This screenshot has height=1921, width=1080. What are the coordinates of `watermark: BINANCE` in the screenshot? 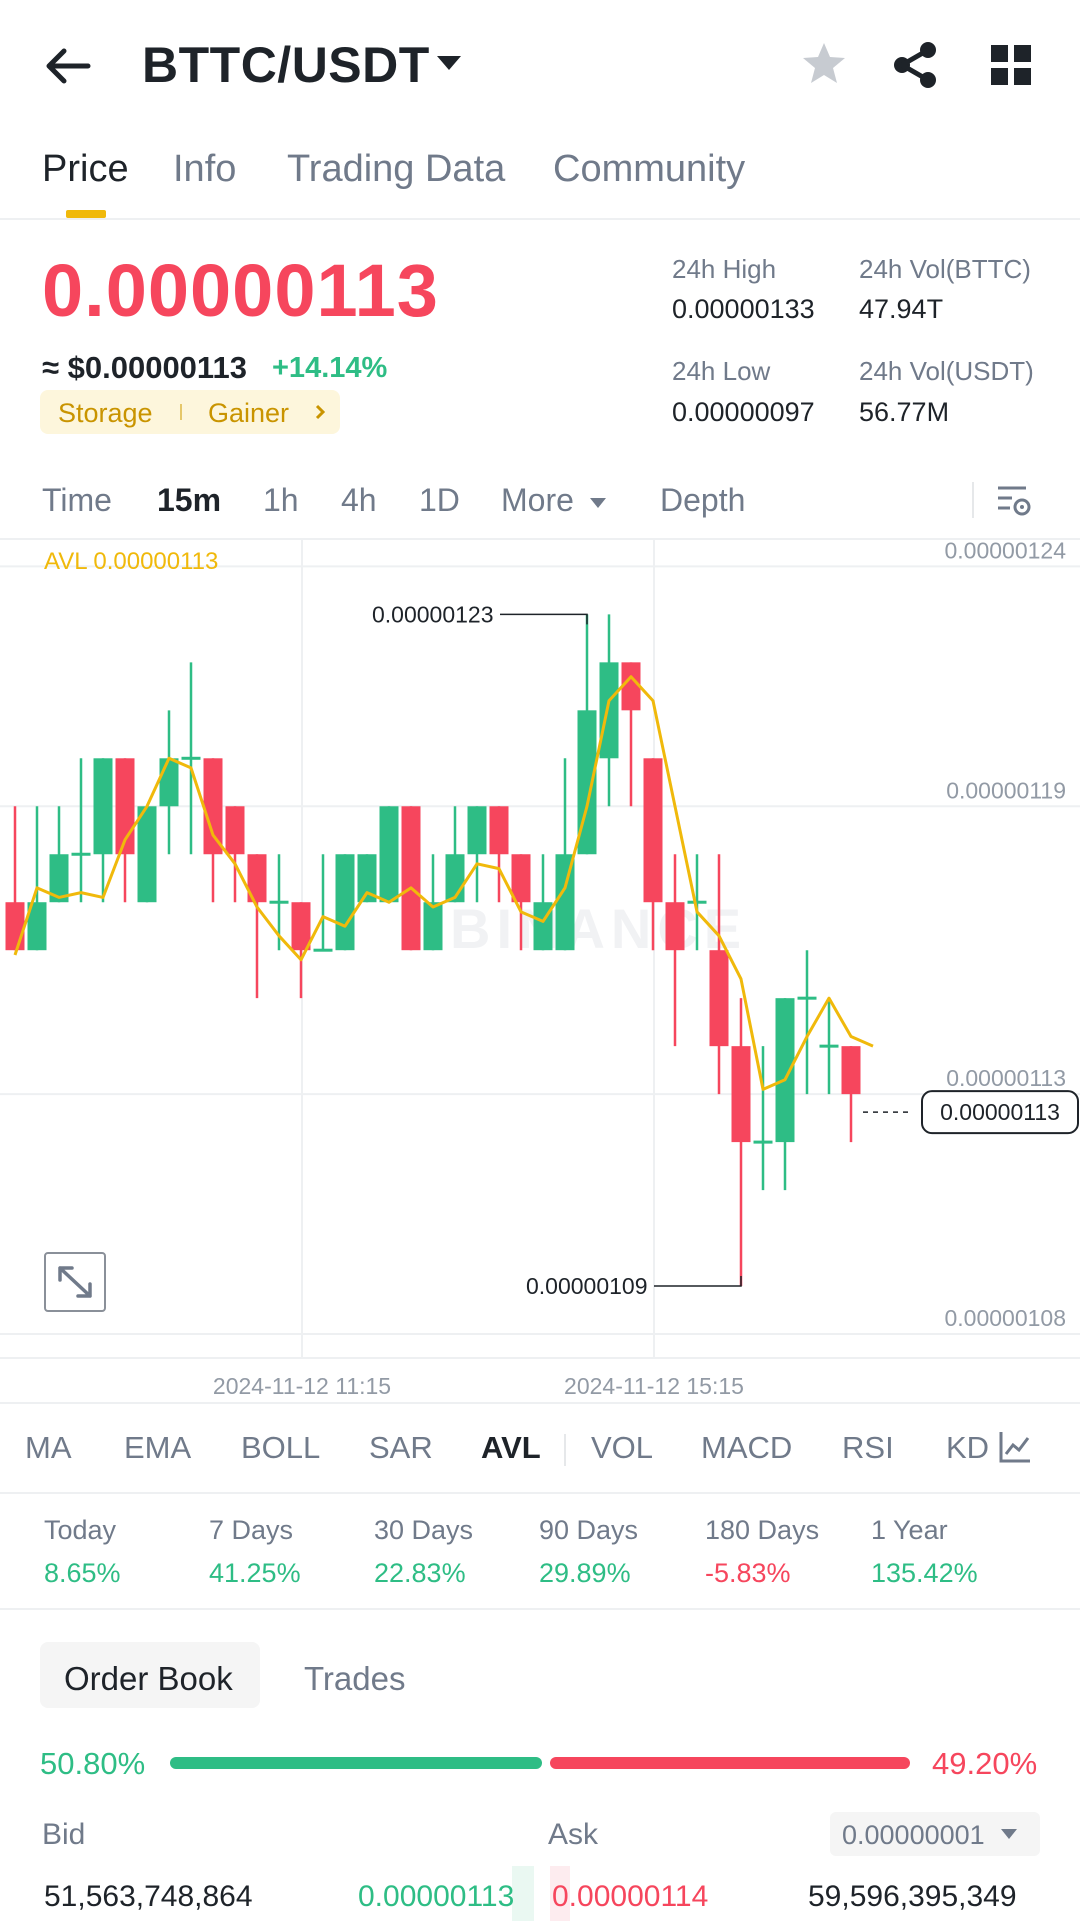 It's located at (598, 928).